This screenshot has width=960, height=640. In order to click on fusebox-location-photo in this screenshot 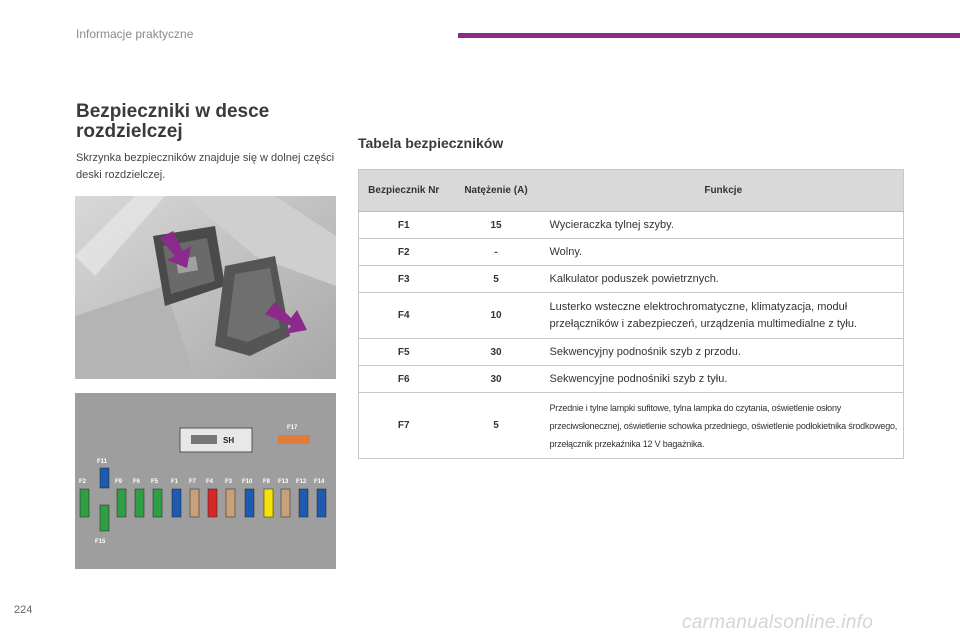, I will do `click(205, 287)`.